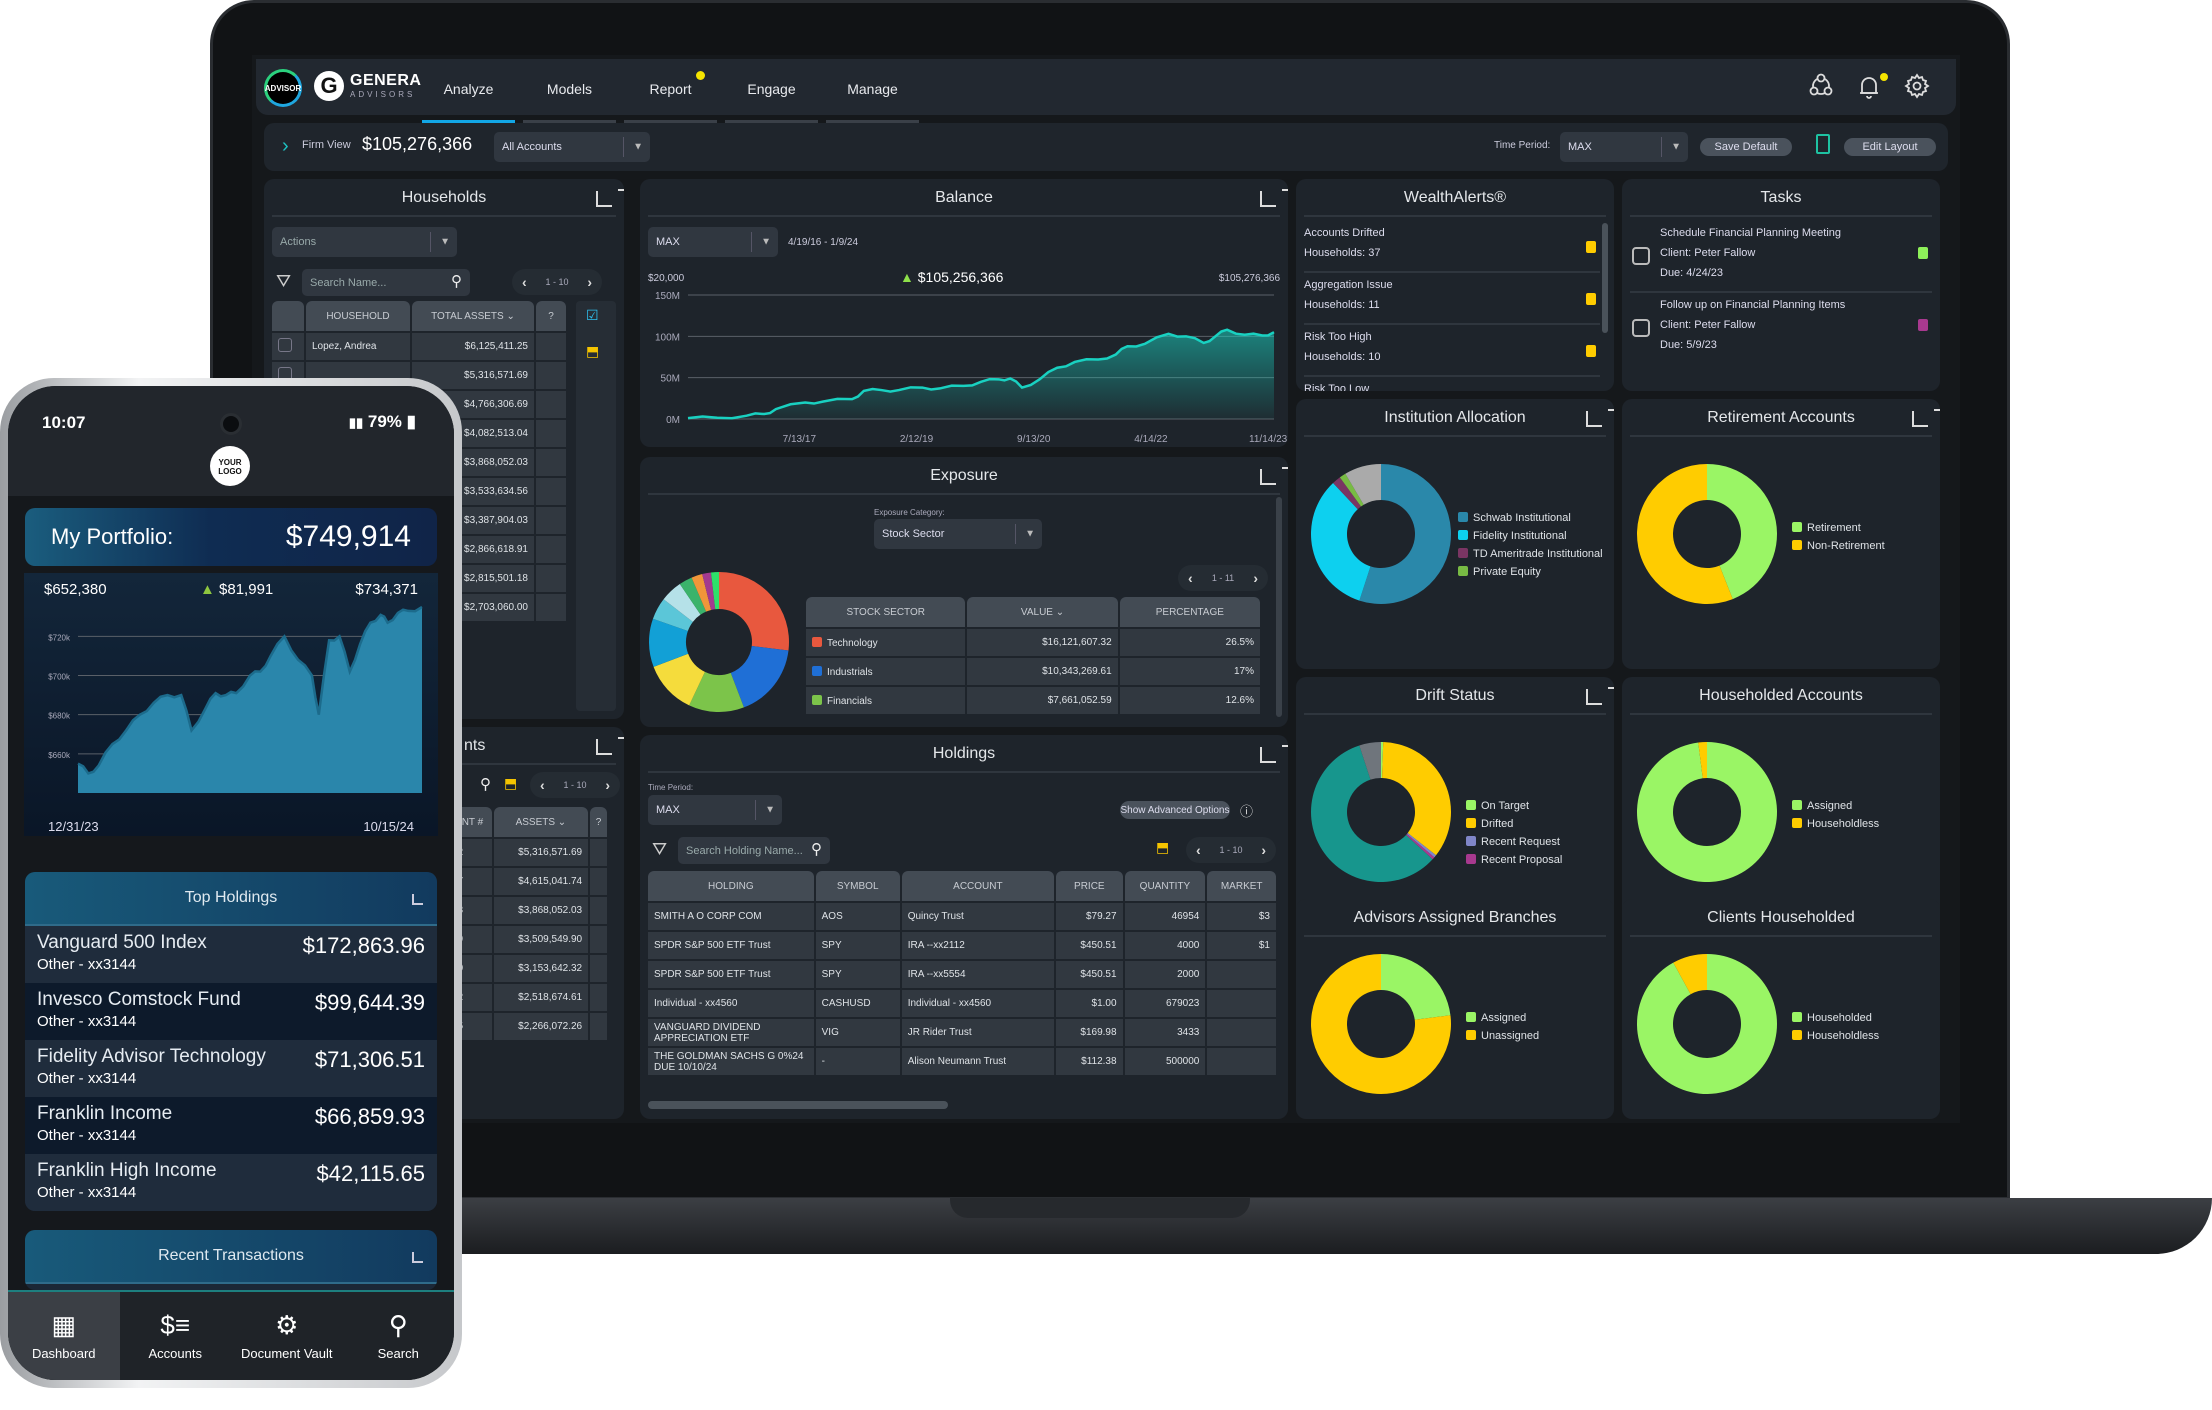 The width and height of the screenshot is (2212, 1410). What do you see at coordinates (364, 242) in the screenshot?
I see `actions-select: Actions ▼` at bounding box center [364, 242].